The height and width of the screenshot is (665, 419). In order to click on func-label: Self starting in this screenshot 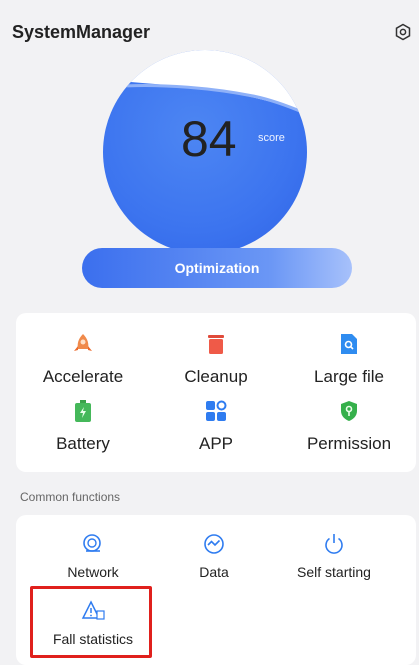, I will do `click(334, 572)`.